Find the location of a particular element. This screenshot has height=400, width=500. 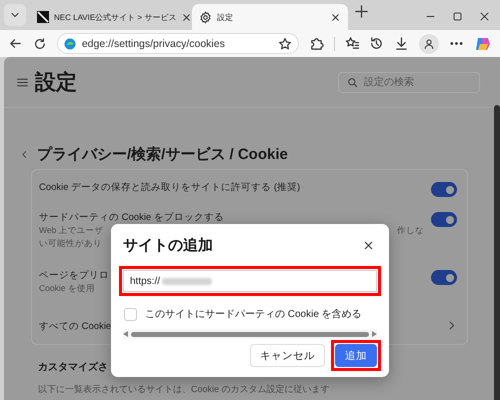

setting-label: サードパーティの Cookie をブロックする is located at coordinates (131, 218).